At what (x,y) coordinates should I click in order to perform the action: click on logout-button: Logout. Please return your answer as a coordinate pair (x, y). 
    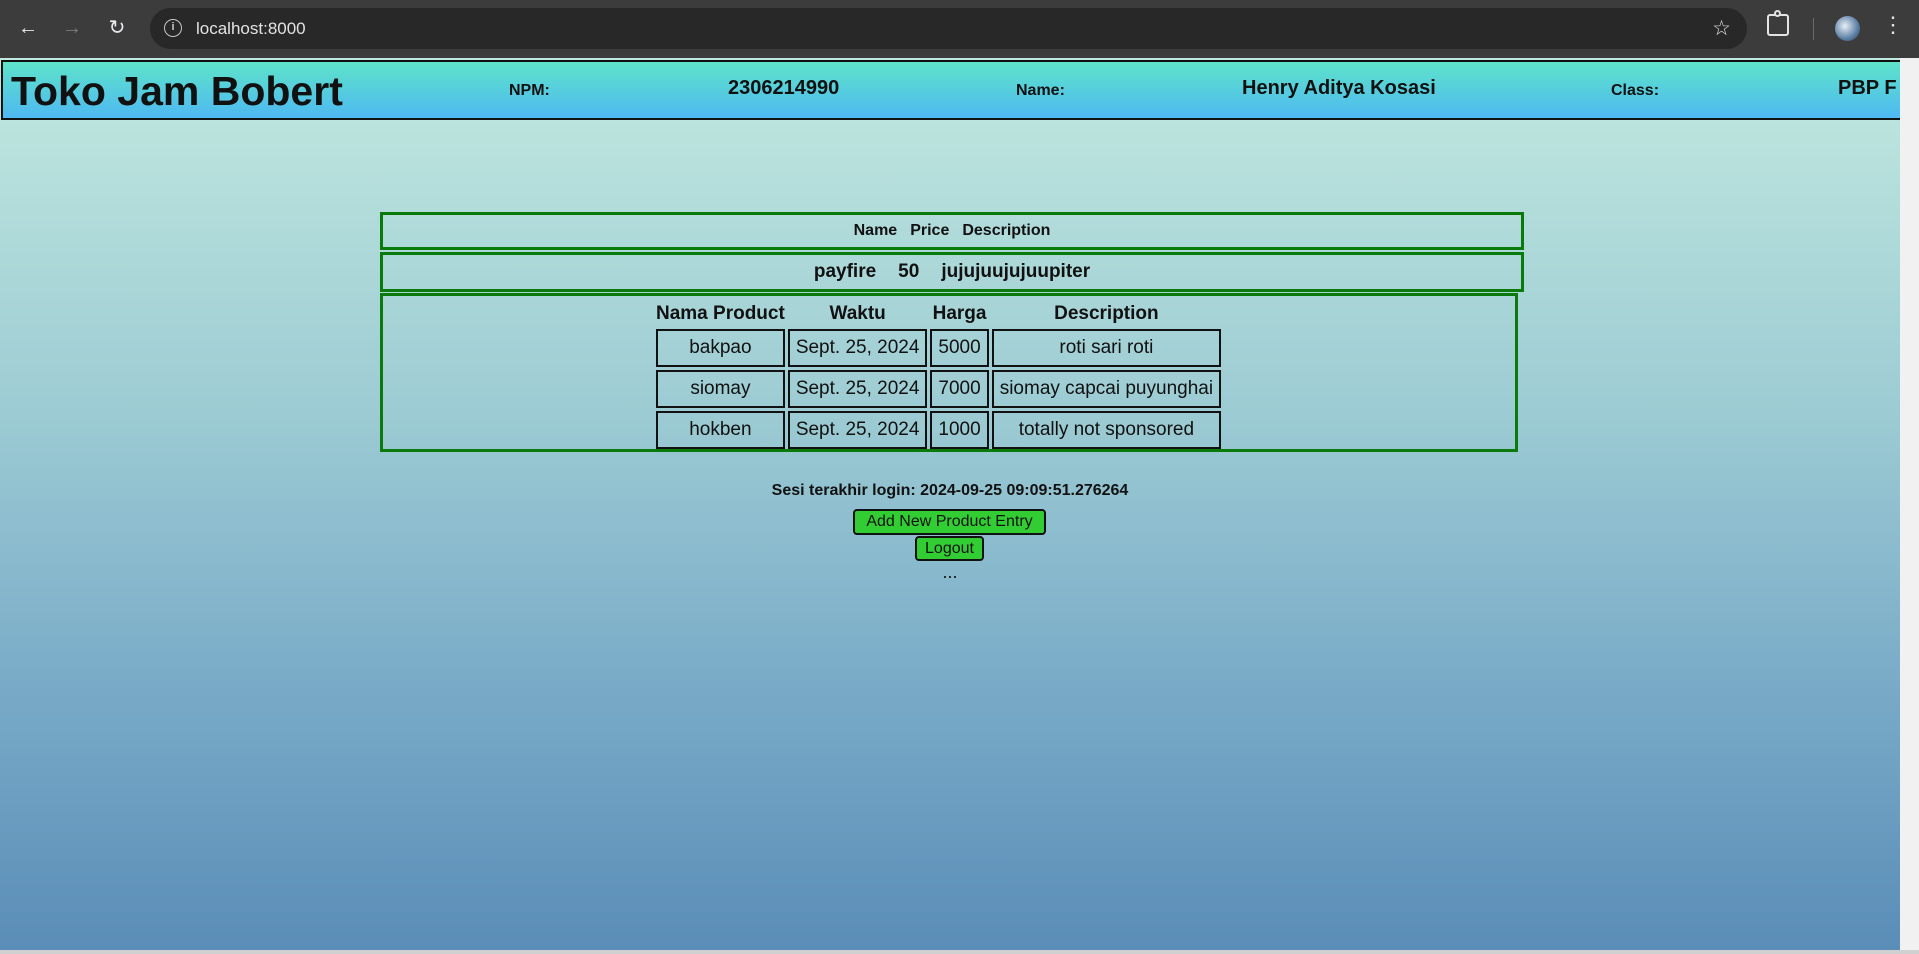
    Looking at the image, I should click on (949, 548).